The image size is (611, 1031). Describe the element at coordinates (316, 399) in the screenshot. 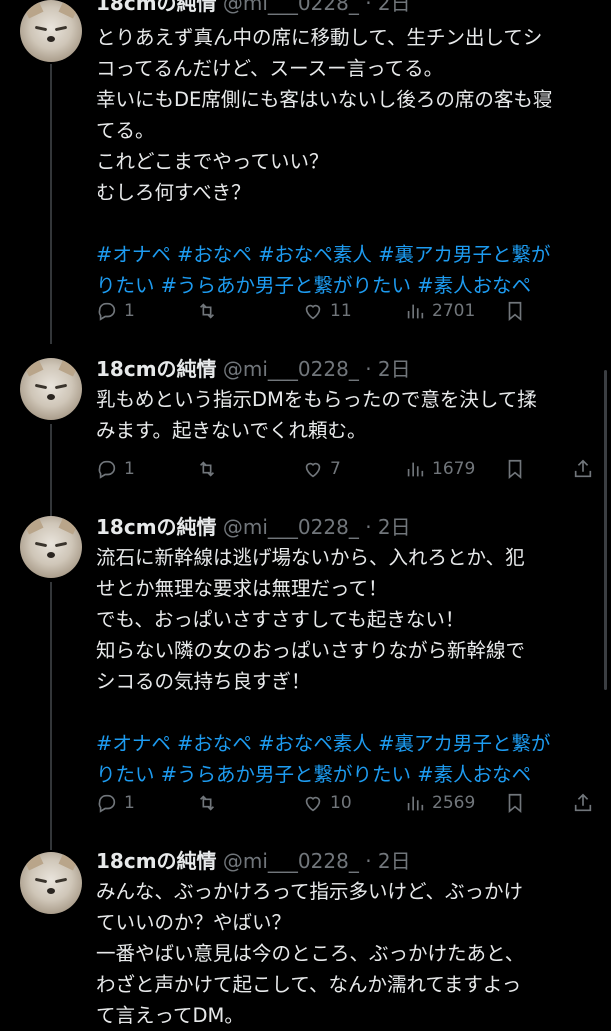

I see `tweet-line: 乳もめという指示DMをもらったので意を決して揉` at that location.